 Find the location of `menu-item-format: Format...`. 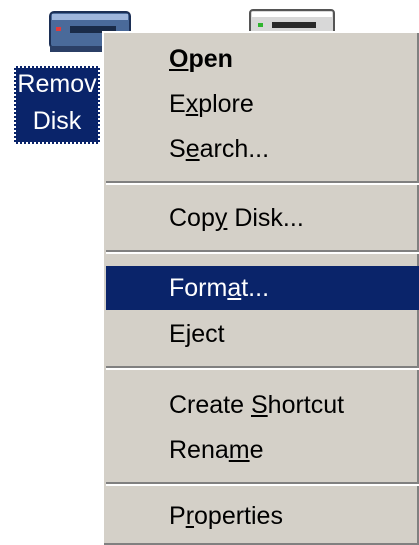

menu-item-format: Format... is located at coordinates (262, 288).